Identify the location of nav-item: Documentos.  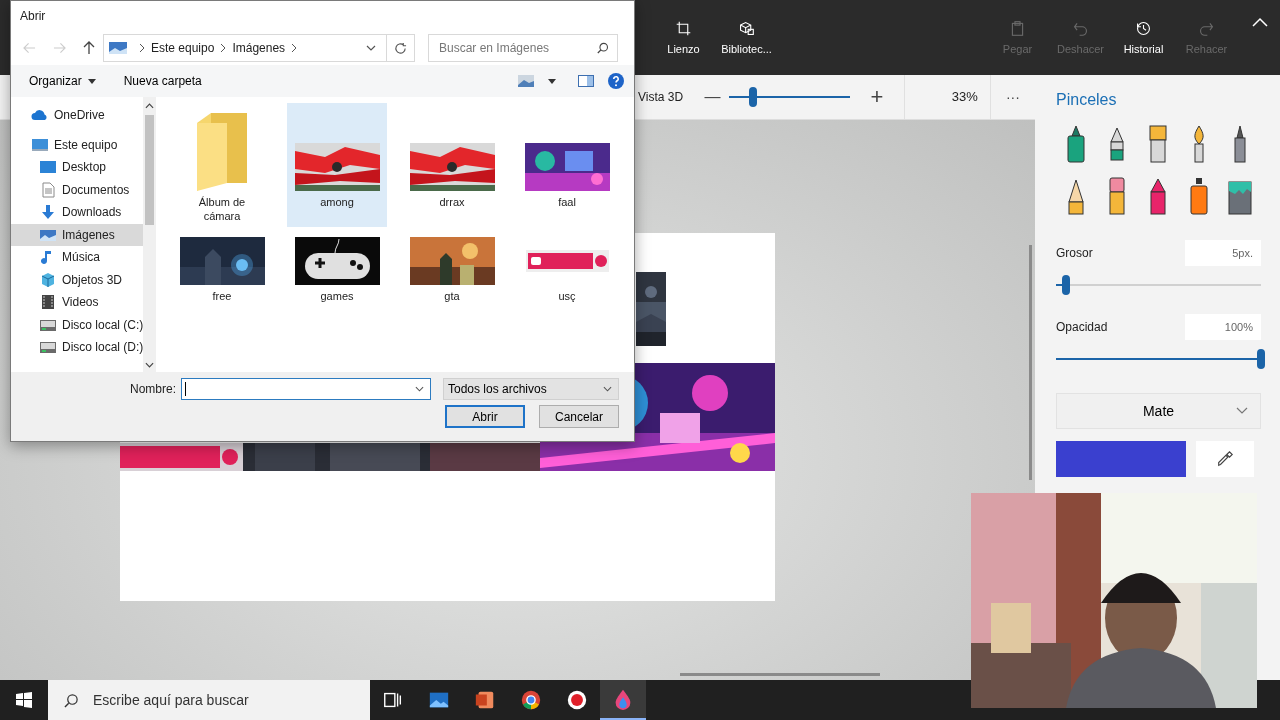
(77, 189).